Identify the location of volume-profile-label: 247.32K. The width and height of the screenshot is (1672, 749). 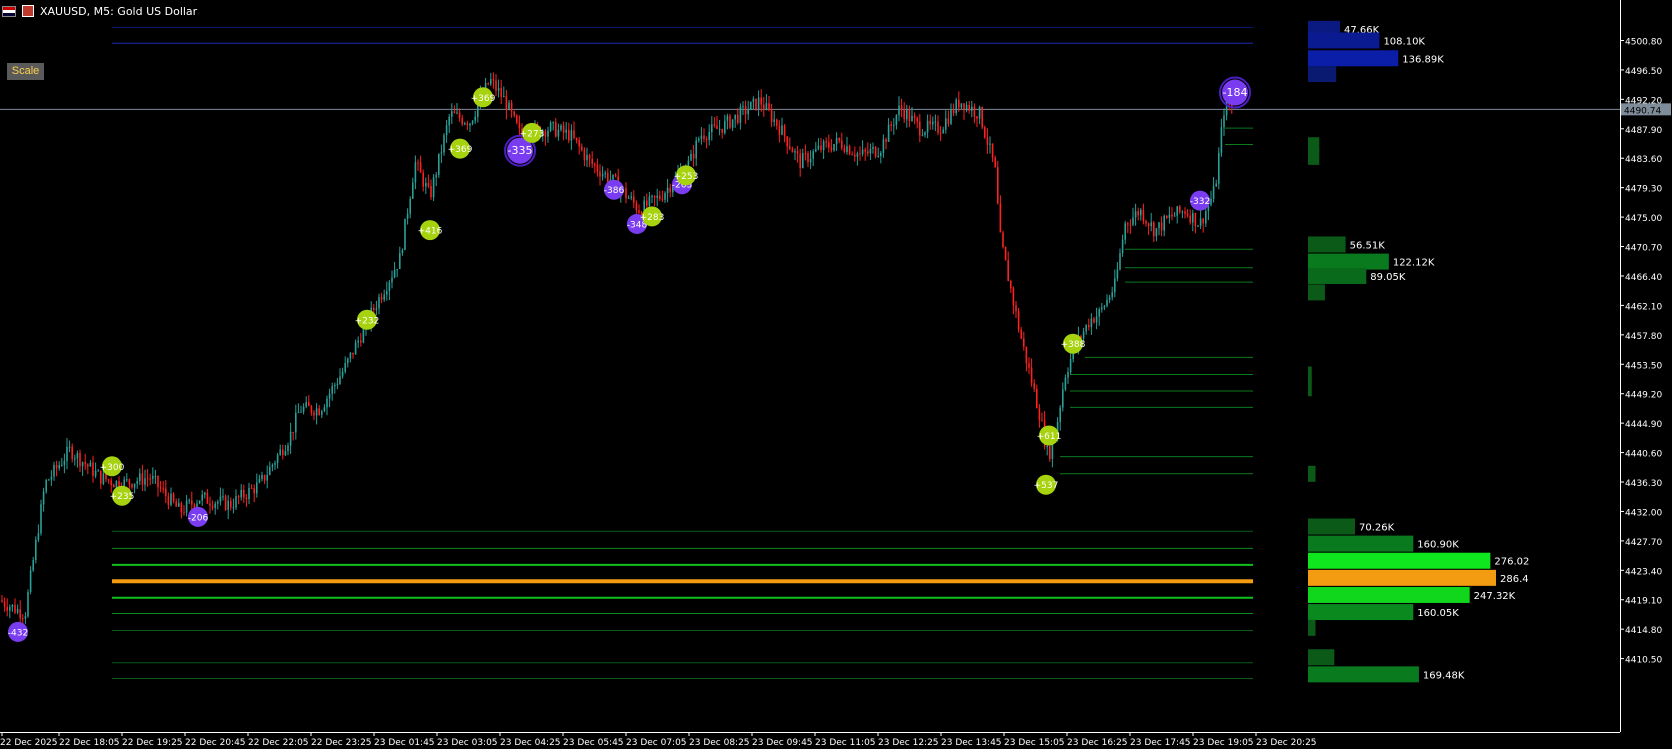
(1495, 596).